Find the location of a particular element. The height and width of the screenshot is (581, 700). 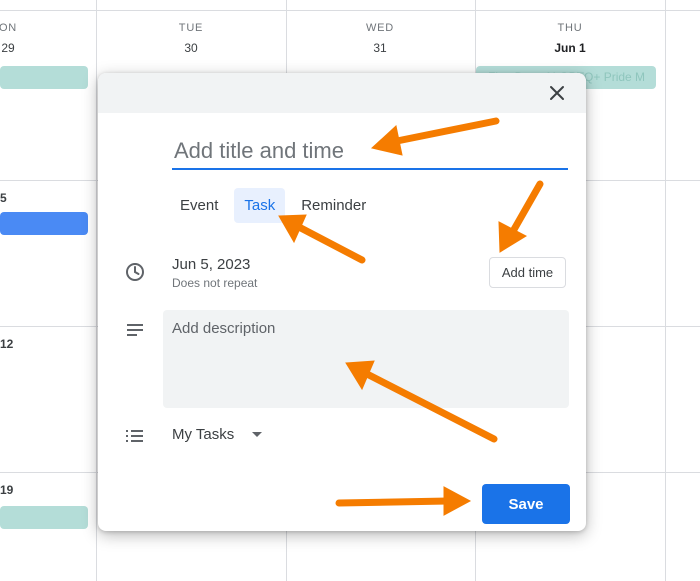

day-name: TUE is located at coordinates (191, 28).